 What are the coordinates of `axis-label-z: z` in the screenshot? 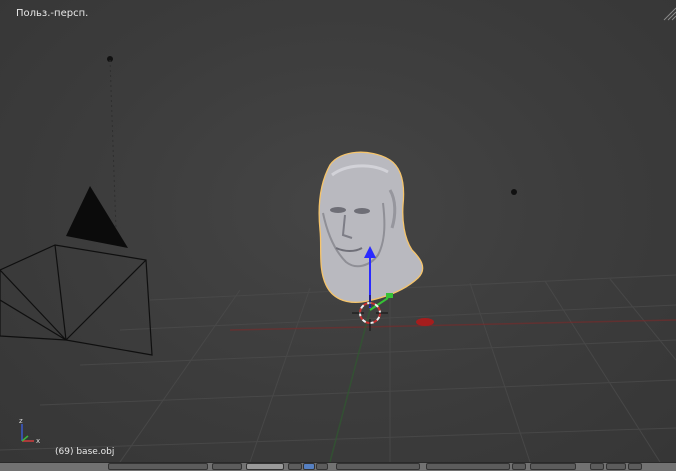 It's located at (21, 421).